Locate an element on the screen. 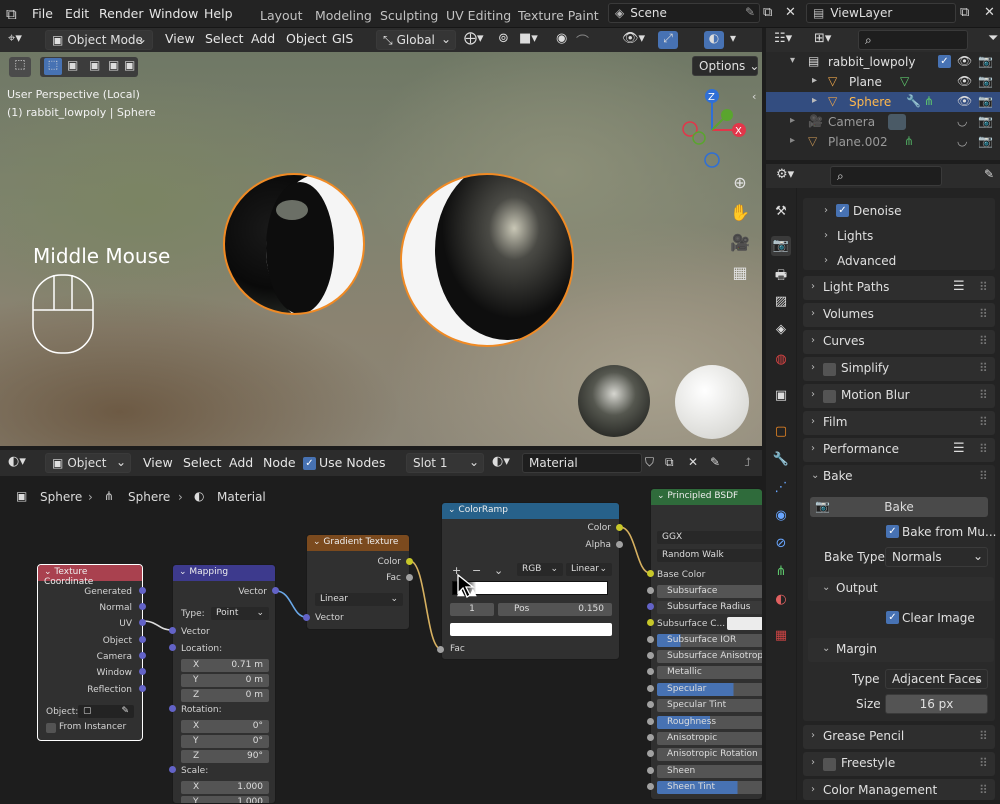 This screenshot has width=1000, height=804. clear-image-label: Clear Image is located at coordinates (938, 618).